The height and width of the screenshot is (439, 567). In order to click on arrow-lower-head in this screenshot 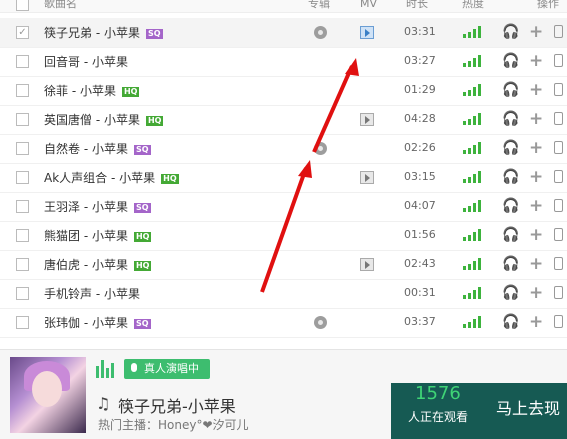, I will do `click(305, 169)`.